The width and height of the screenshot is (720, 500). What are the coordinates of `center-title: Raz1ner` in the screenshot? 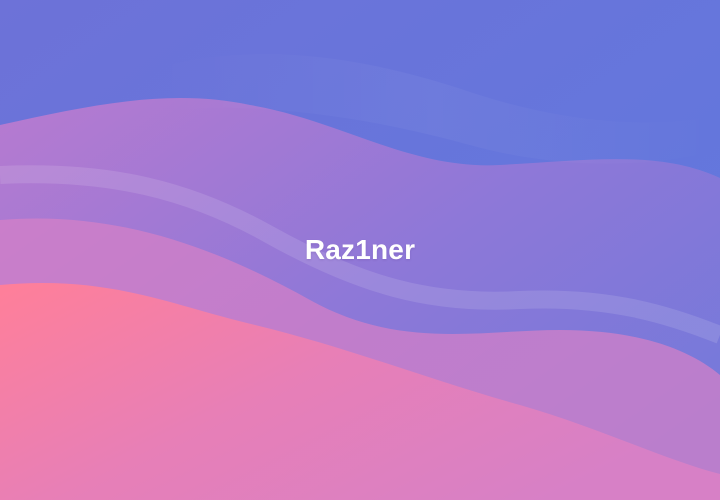 It's located at (360, 249).